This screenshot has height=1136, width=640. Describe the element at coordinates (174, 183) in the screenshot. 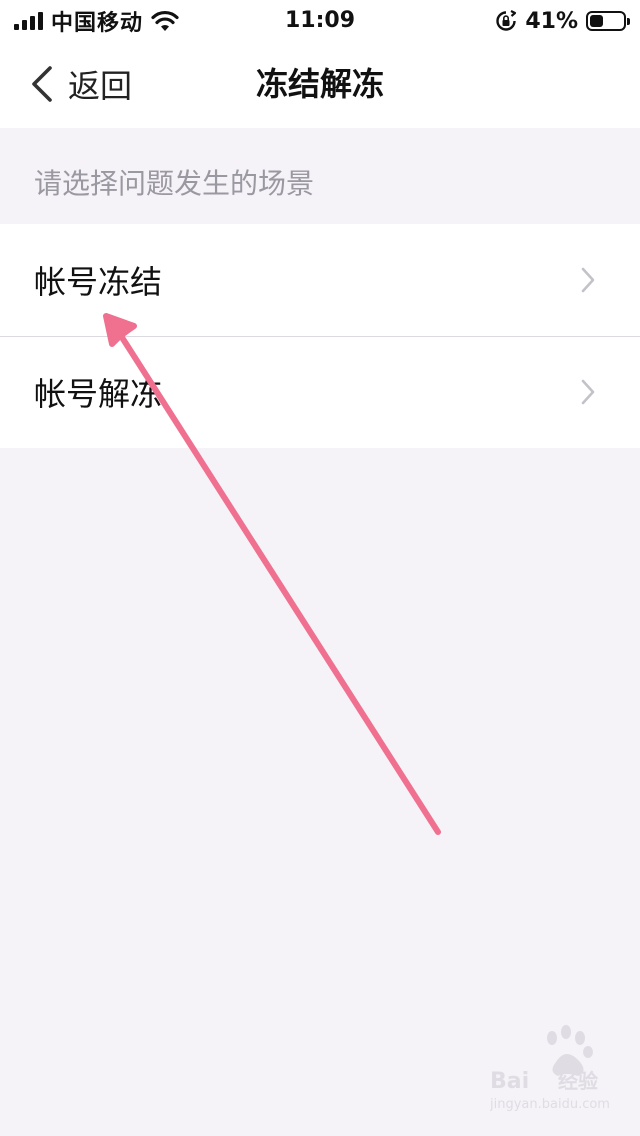

I see `section-header: 请选择问题发生的场景` at that location.